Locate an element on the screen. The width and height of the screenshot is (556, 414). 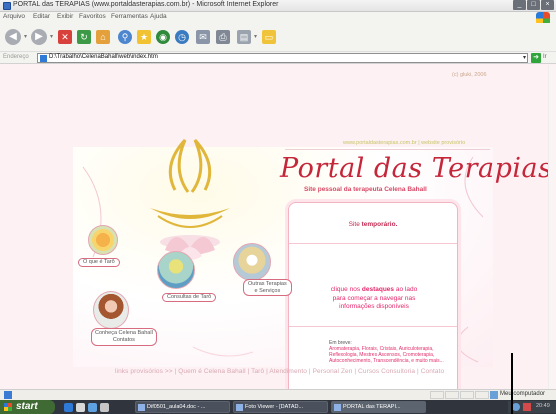
menu-favoritos: Favoritos is located at coordinates (92, 16).